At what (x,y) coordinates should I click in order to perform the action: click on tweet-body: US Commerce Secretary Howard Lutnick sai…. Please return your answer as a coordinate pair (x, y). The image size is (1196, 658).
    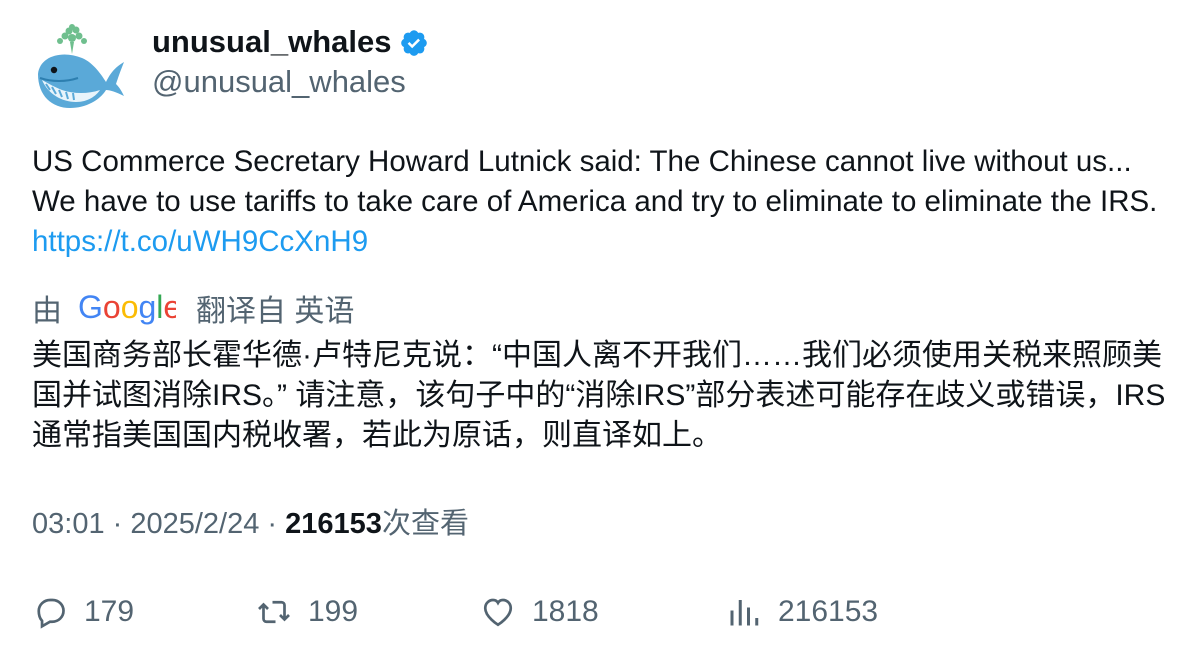
    Looking at the image, I should click on (595, 181).